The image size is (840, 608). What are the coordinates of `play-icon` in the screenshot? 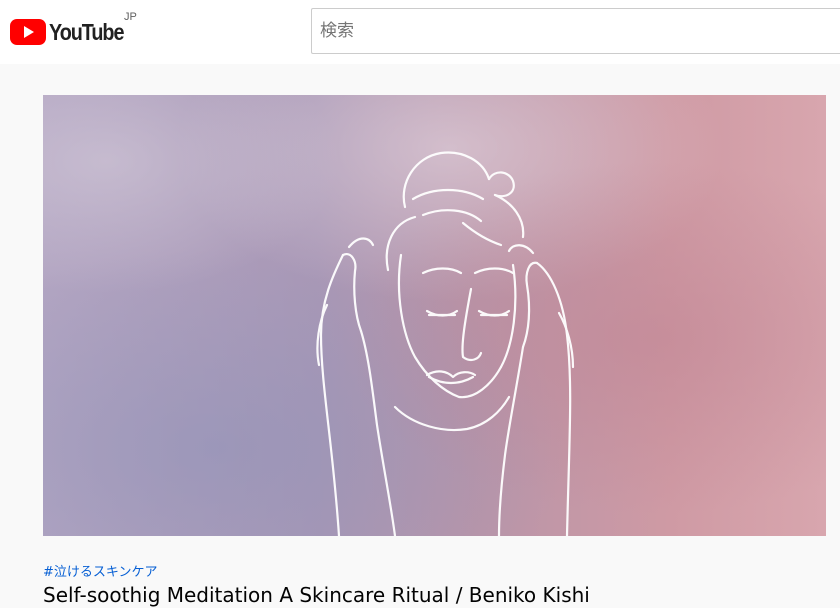 It's located at (28, 32).